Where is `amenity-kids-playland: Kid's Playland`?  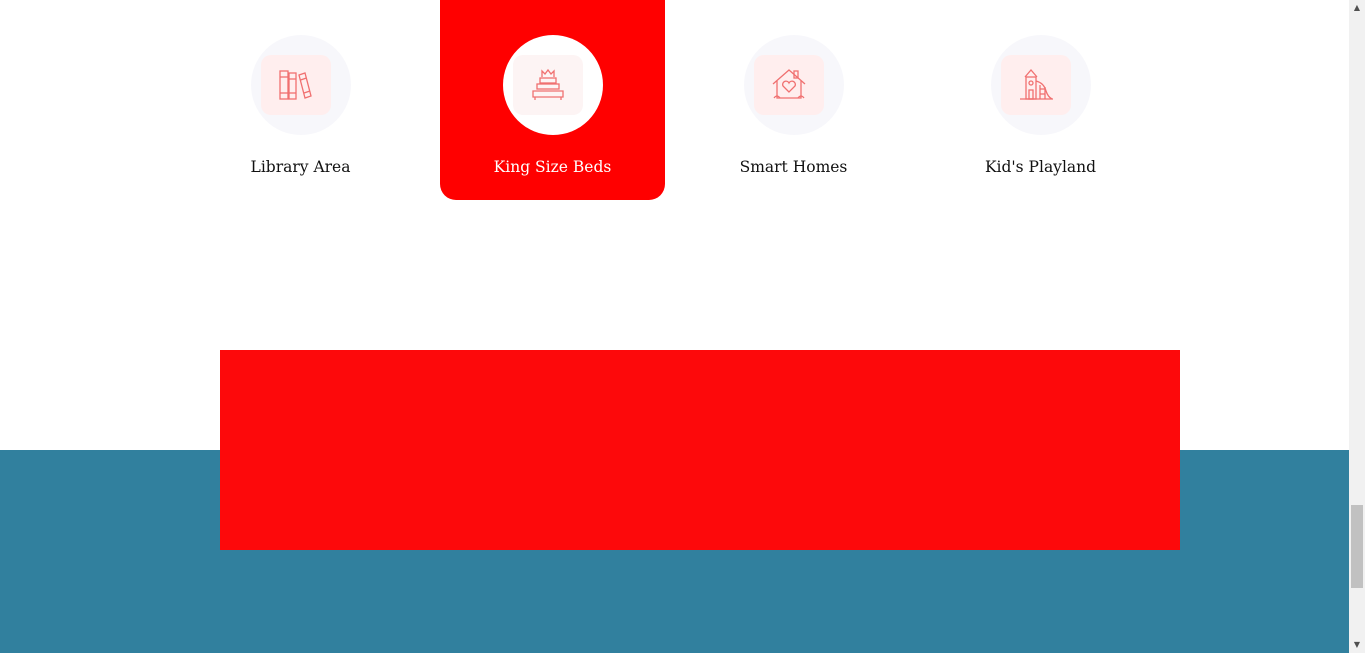
amenity-kids-playland: Kid's Playland is located at coordinates (1040, 100).